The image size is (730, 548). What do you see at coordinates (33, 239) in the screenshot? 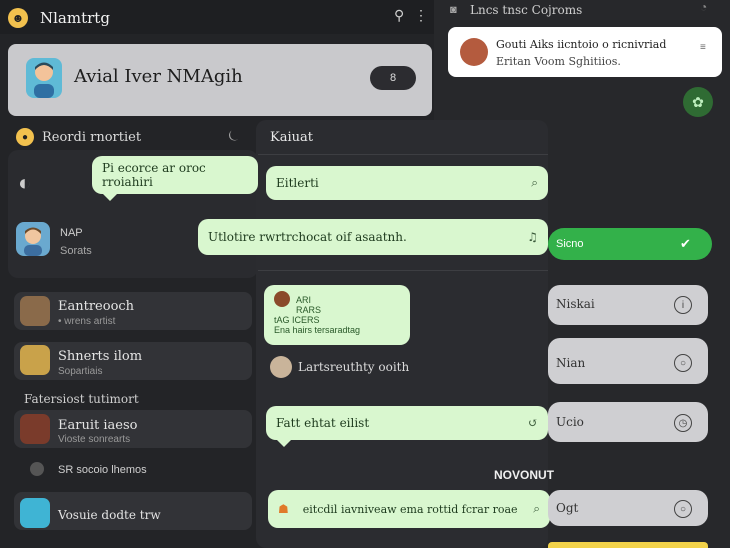
I see `contact-avatar` at bounding box center [33, 239].